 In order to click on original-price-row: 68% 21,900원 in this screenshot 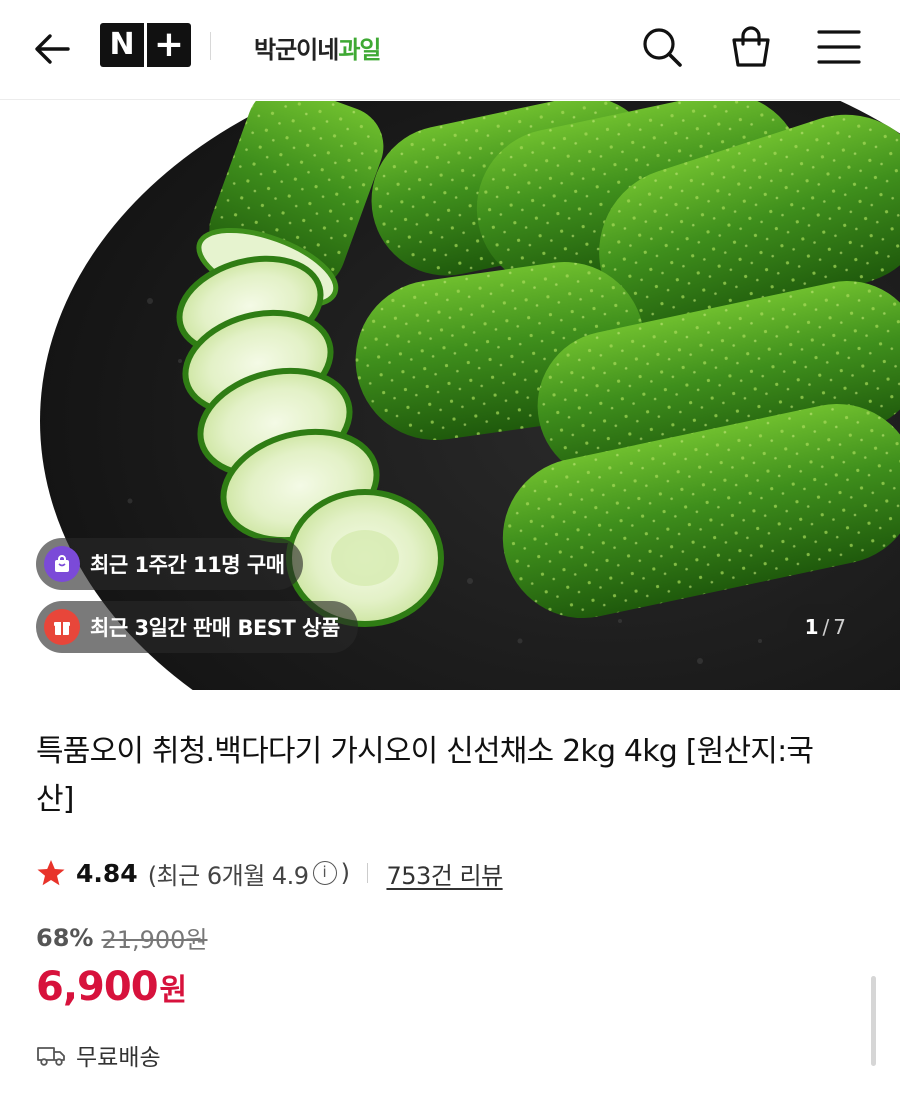, I will do `click(122, 937)`.